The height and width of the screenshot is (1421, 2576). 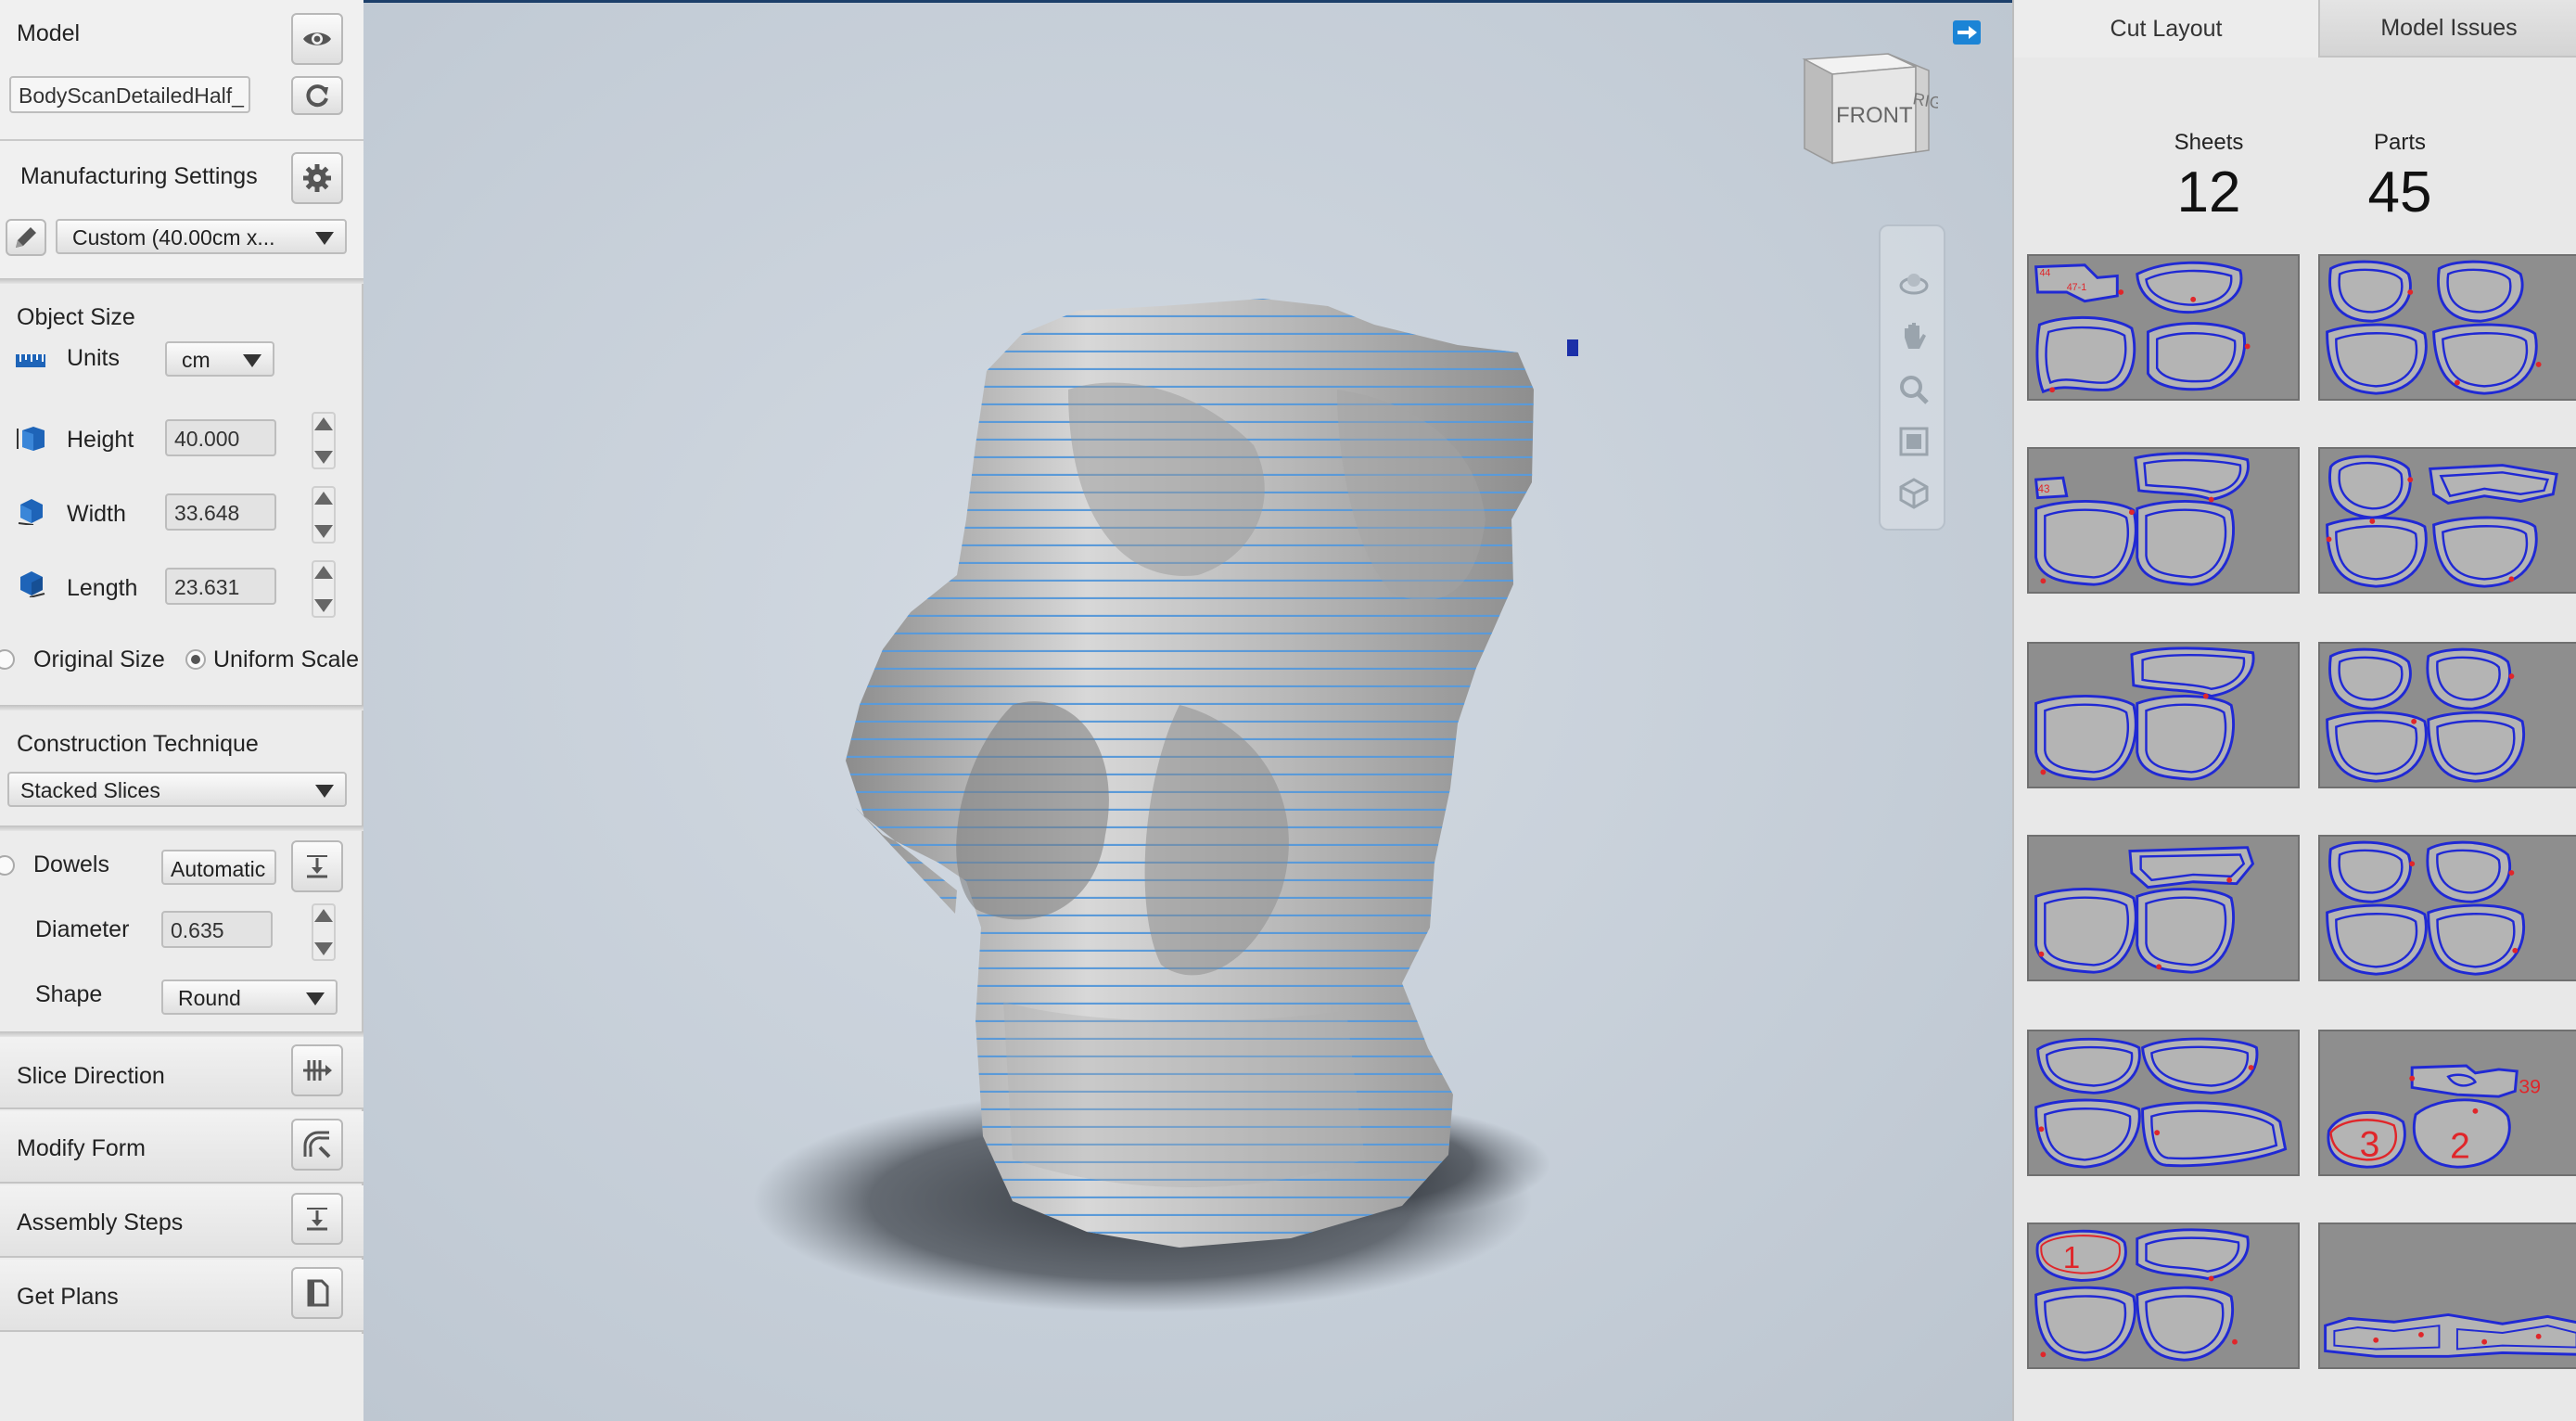 What do you see at coordinates (218, 868) in the screenshot?
I see `dowels-automatic-button: Automatic` at bounding box center [218, 868].